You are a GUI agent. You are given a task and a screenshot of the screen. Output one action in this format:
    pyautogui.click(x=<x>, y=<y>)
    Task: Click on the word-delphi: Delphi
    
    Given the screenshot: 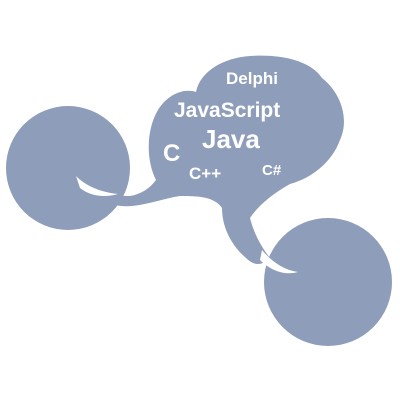 What is the action you would take?
    pyautogui.click(x=252, y=78)
    